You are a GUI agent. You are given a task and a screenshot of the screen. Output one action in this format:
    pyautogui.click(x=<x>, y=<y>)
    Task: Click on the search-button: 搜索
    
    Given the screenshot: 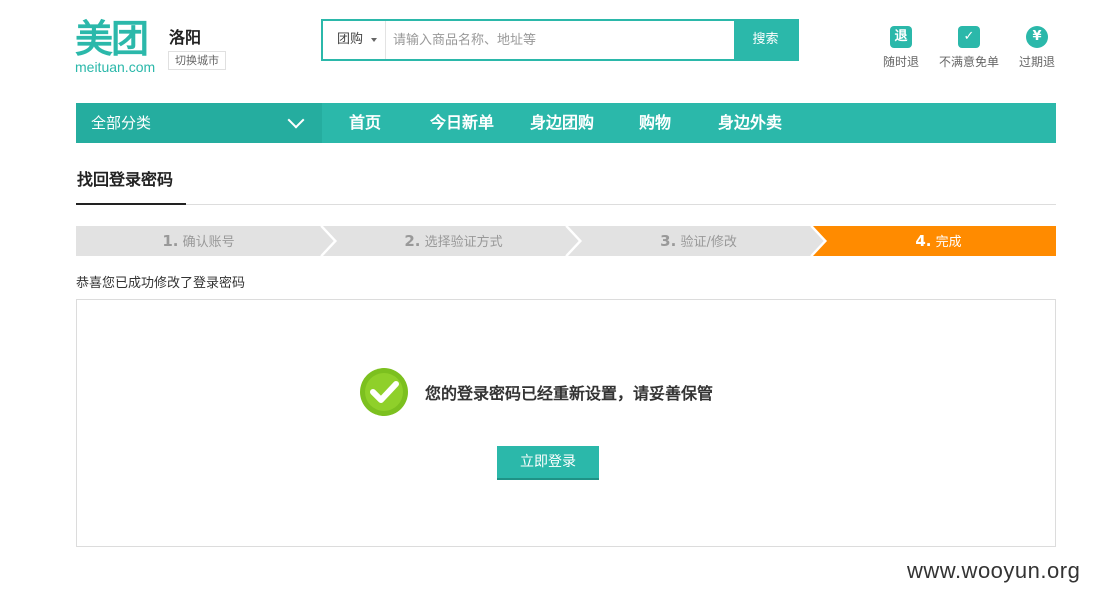 What is the action you would take?
    pyautogui.click(x=765, y=40)
    